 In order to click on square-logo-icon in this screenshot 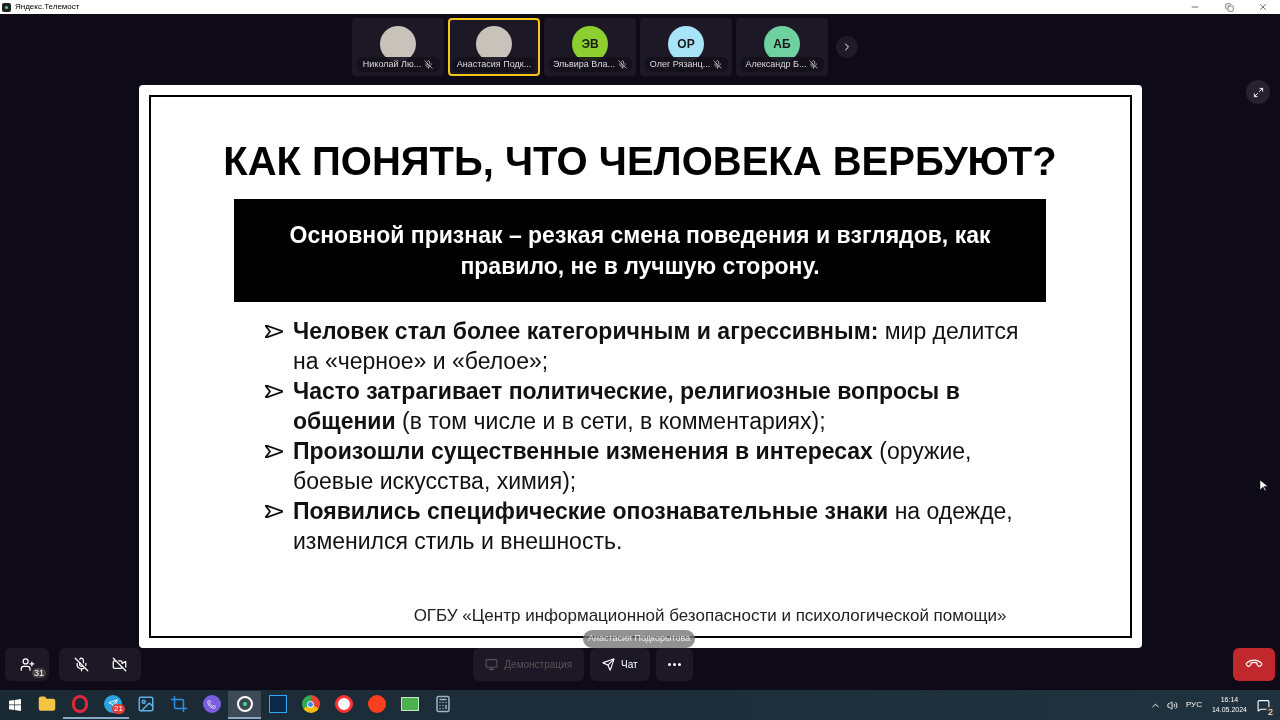, I will do `click(277, 704)`.